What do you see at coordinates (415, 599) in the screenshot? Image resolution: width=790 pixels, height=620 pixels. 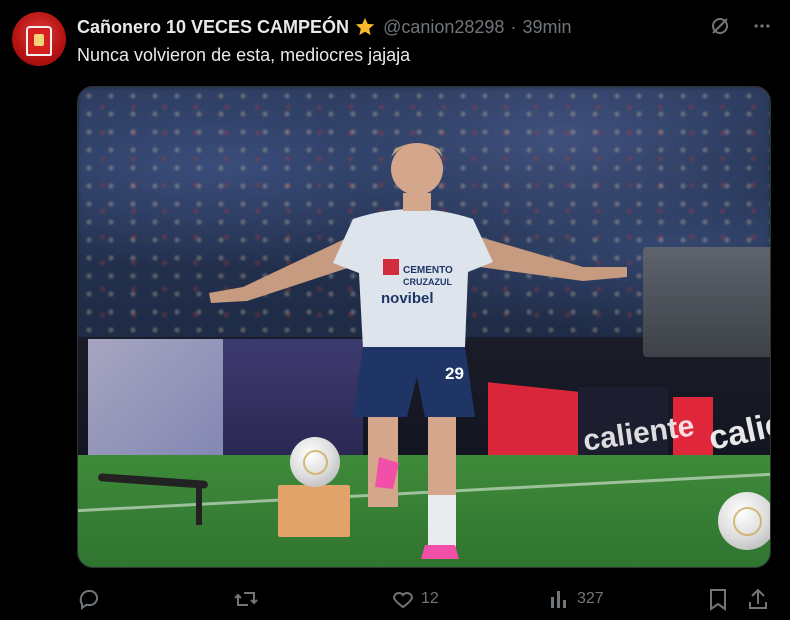 I see `like-button: 12` at bounding box center [415, 599].